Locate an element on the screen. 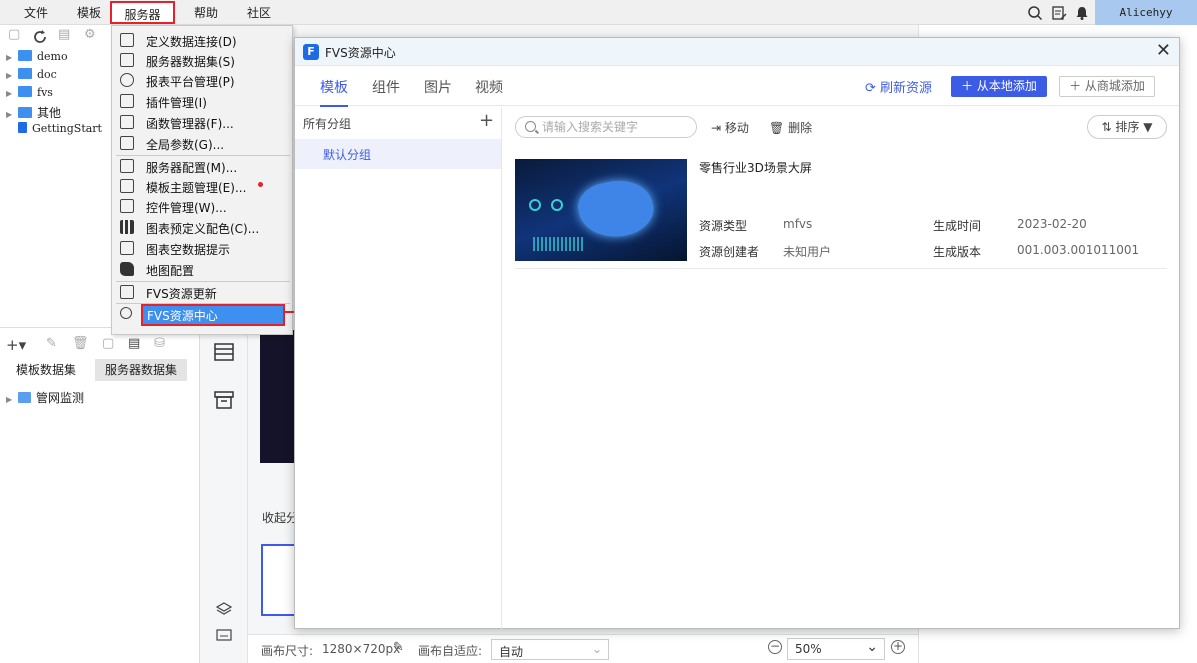 The width and height of the screenshot is (1197, 663). group-item-default: 默认分组 is located at coordinates (398, 154).